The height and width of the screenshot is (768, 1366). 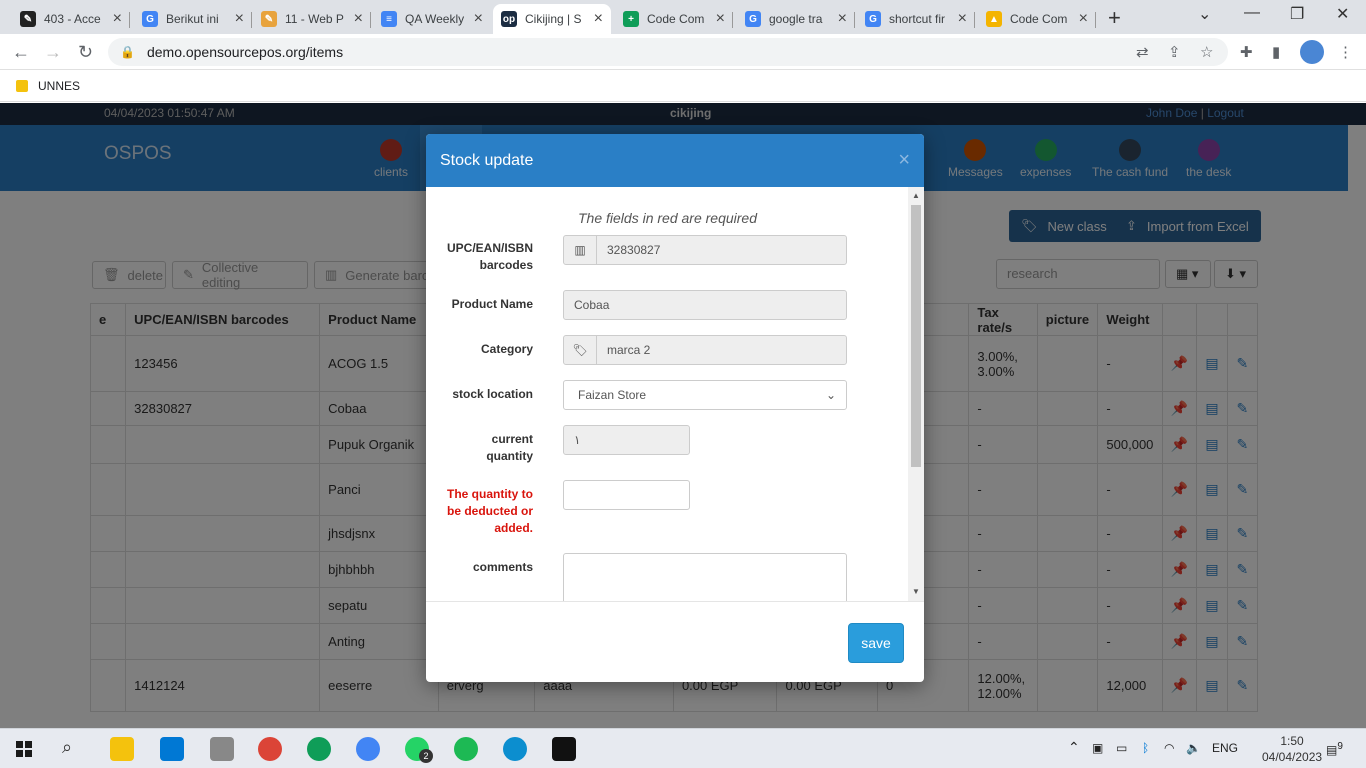 What do you see at coordinates (515, 749) in the screenshot?
I see `edge-icon` at bounding box center [515, 749].